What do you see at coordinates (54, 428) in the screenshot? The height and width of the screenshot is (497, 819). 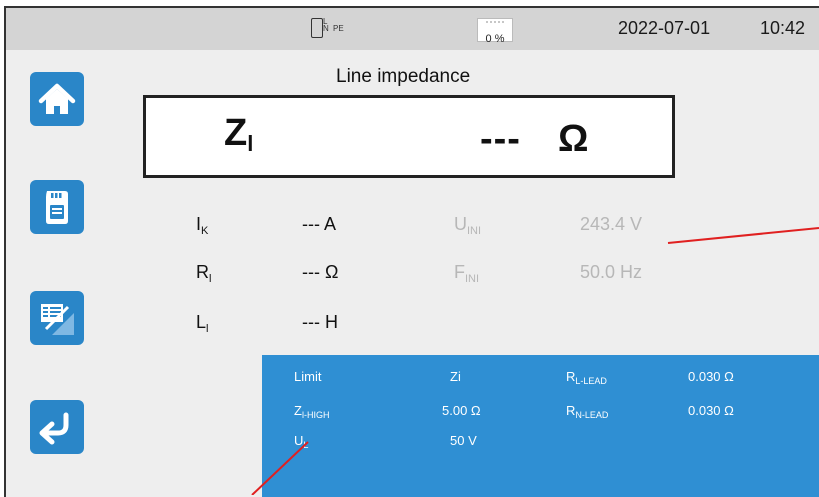 I see `back-arrow-icon` at bounding box center [54, 428].